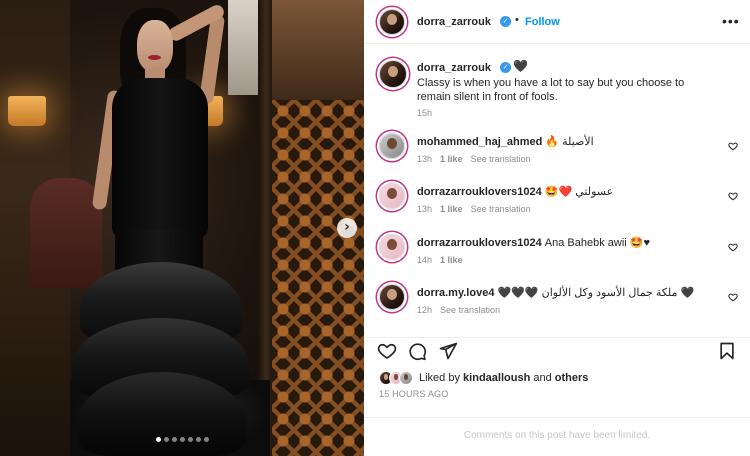  I want to click on likes-summary: Liked by kindaalloush and others, so click(483, 378).